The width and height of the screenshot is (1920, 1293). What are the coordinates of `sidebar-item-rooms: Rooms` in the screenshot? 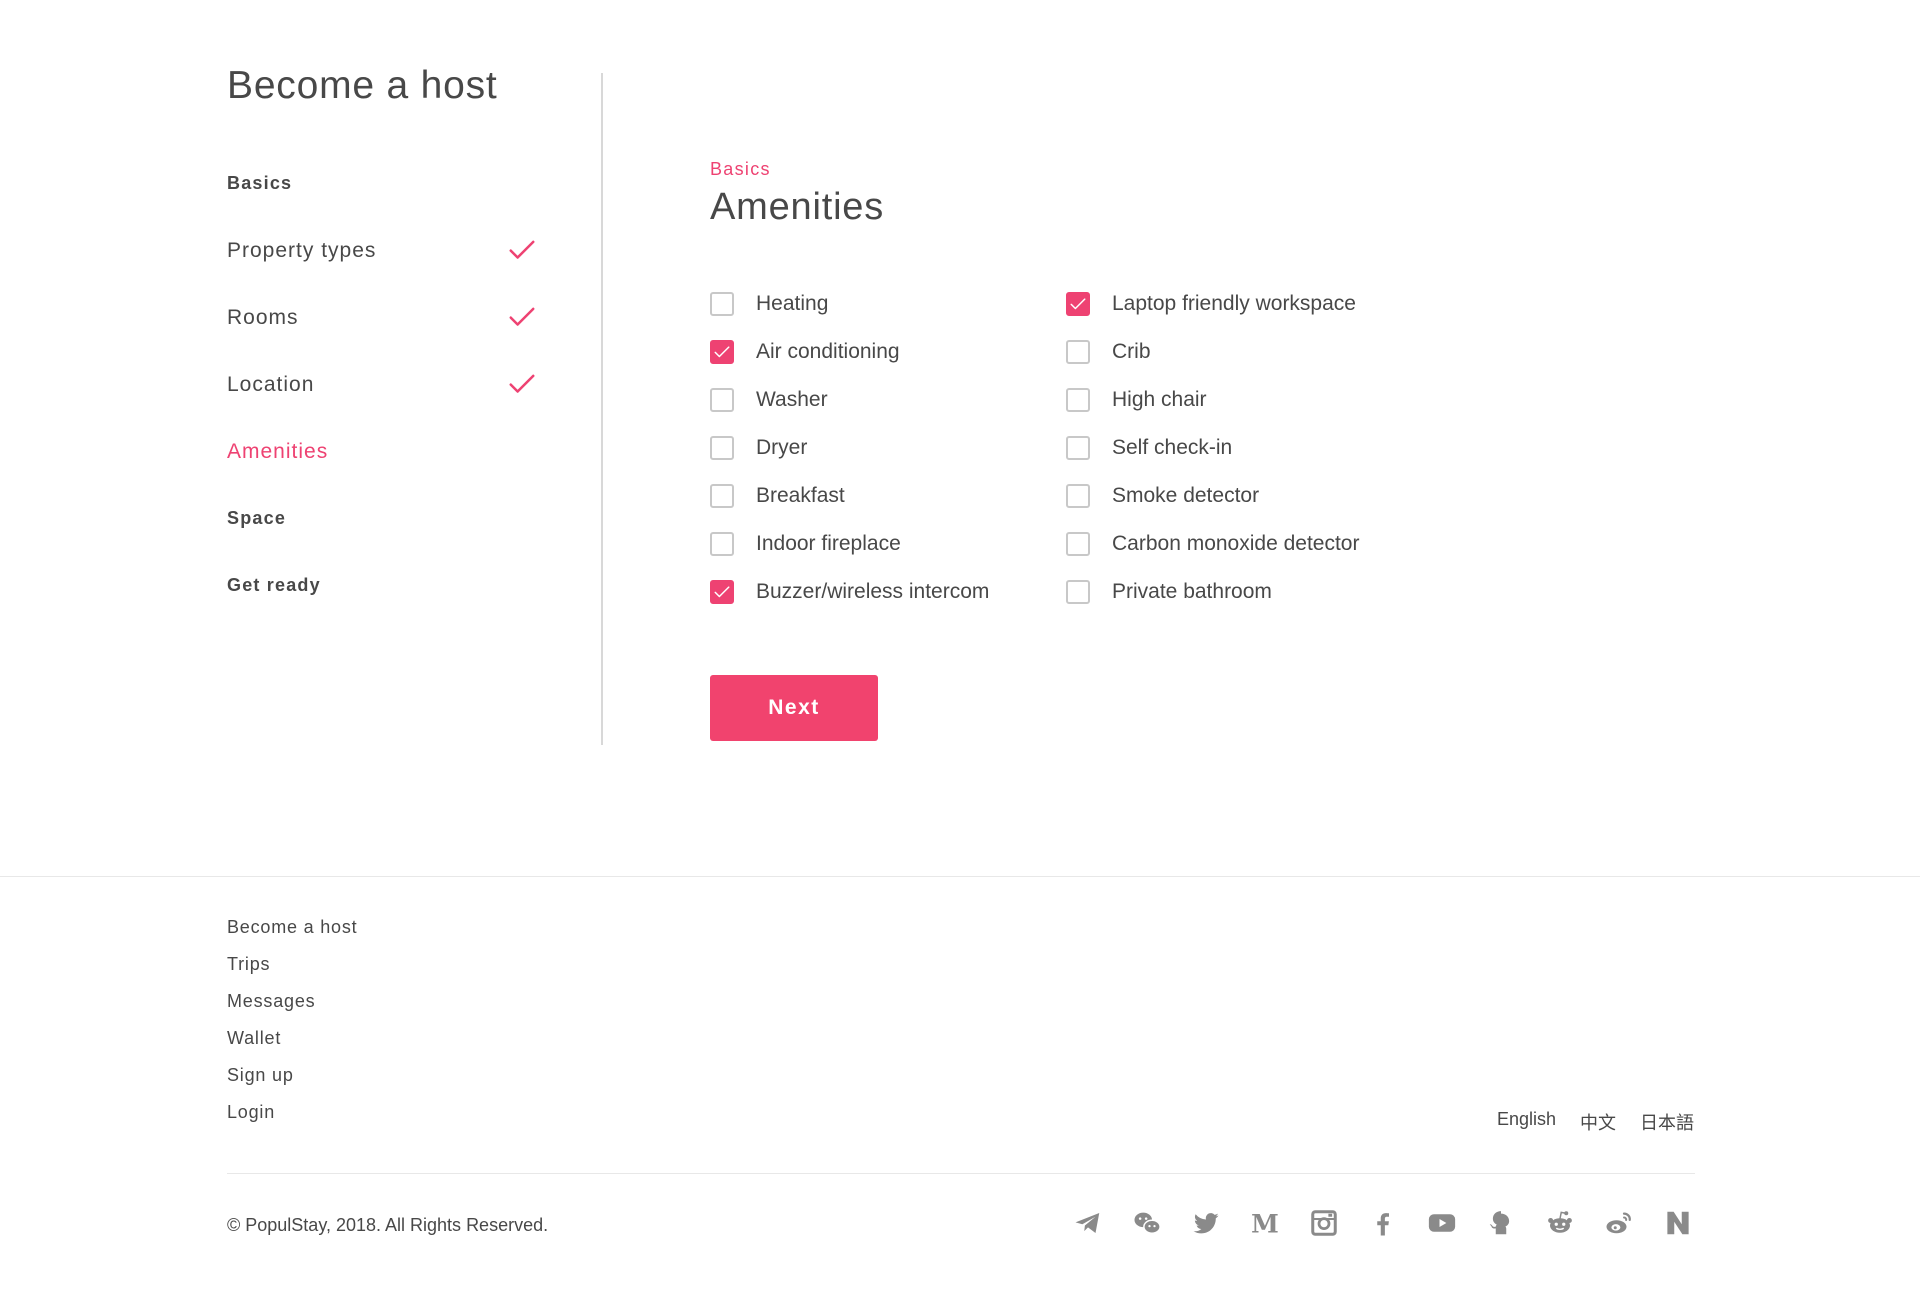 It's located at (382, 317).